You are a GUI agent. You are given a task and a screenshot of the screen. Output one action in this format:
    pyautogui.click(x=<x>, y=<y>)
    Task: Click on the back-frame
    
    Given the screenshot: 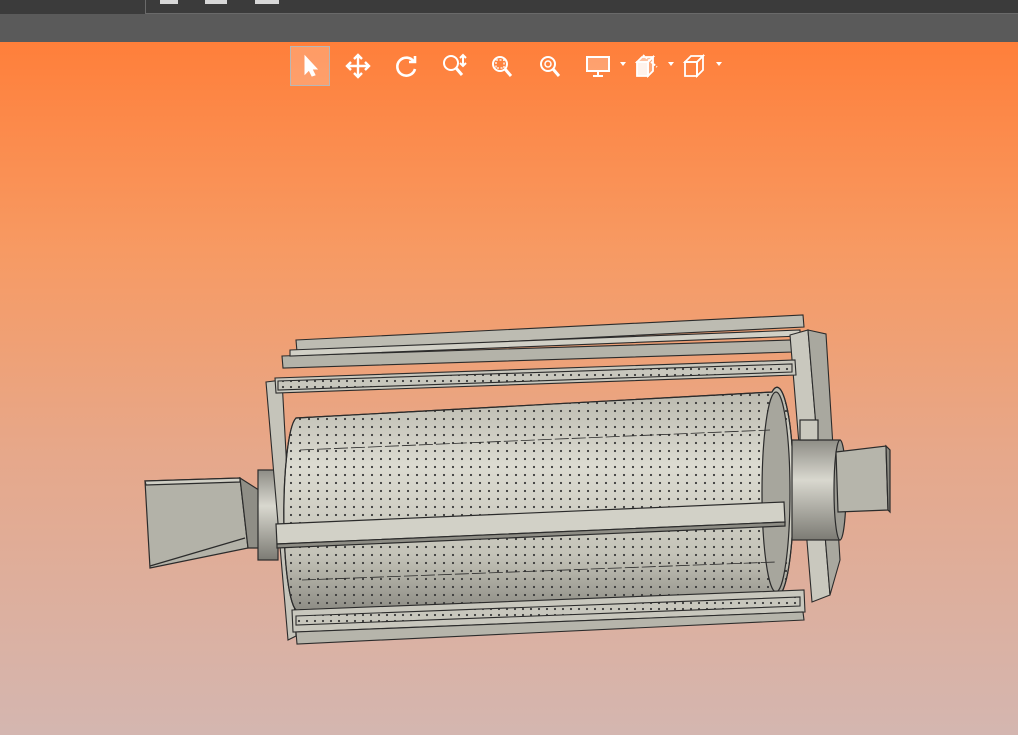 What is the action you would take?
    pyautogui.click(x=543, y=341)
    